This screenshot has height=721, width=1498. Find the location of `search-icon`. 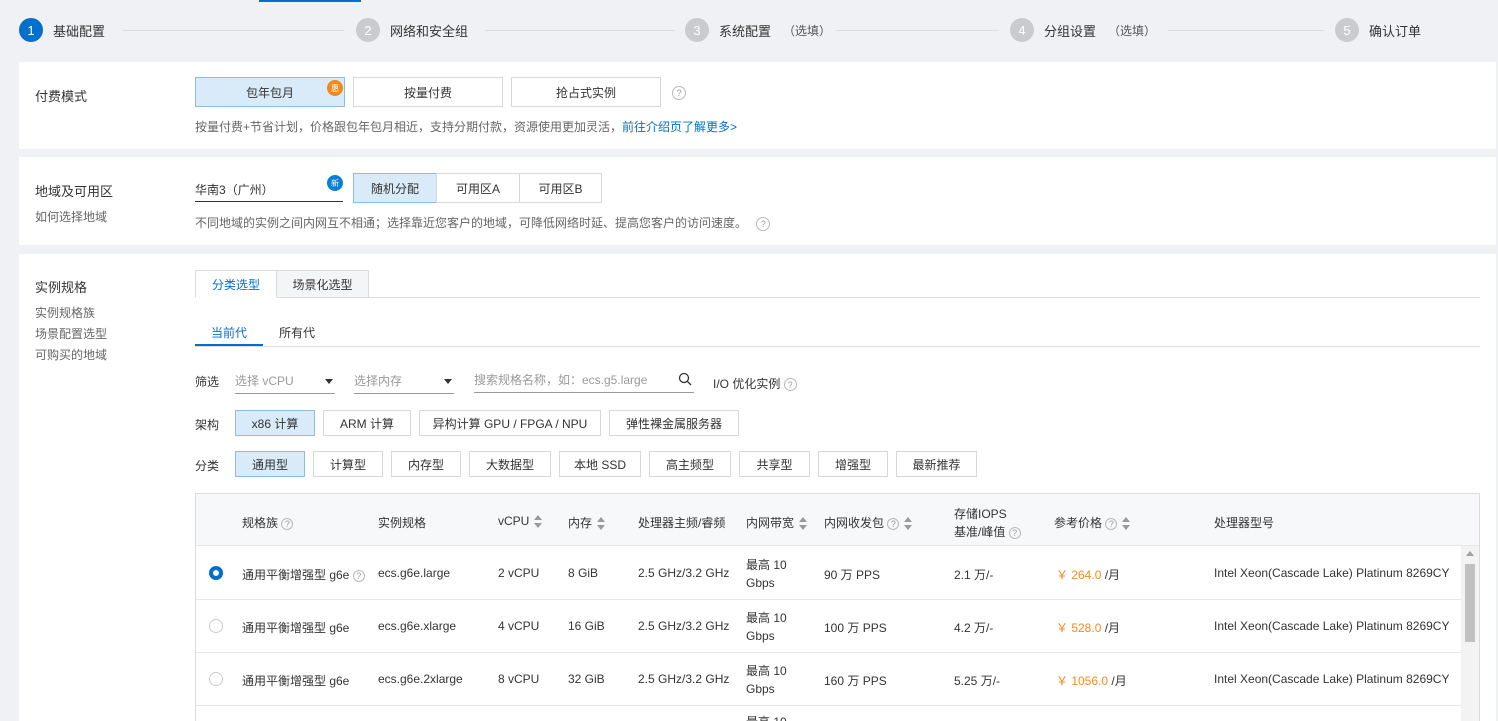

search-icon is located at coordinates (685, 379).